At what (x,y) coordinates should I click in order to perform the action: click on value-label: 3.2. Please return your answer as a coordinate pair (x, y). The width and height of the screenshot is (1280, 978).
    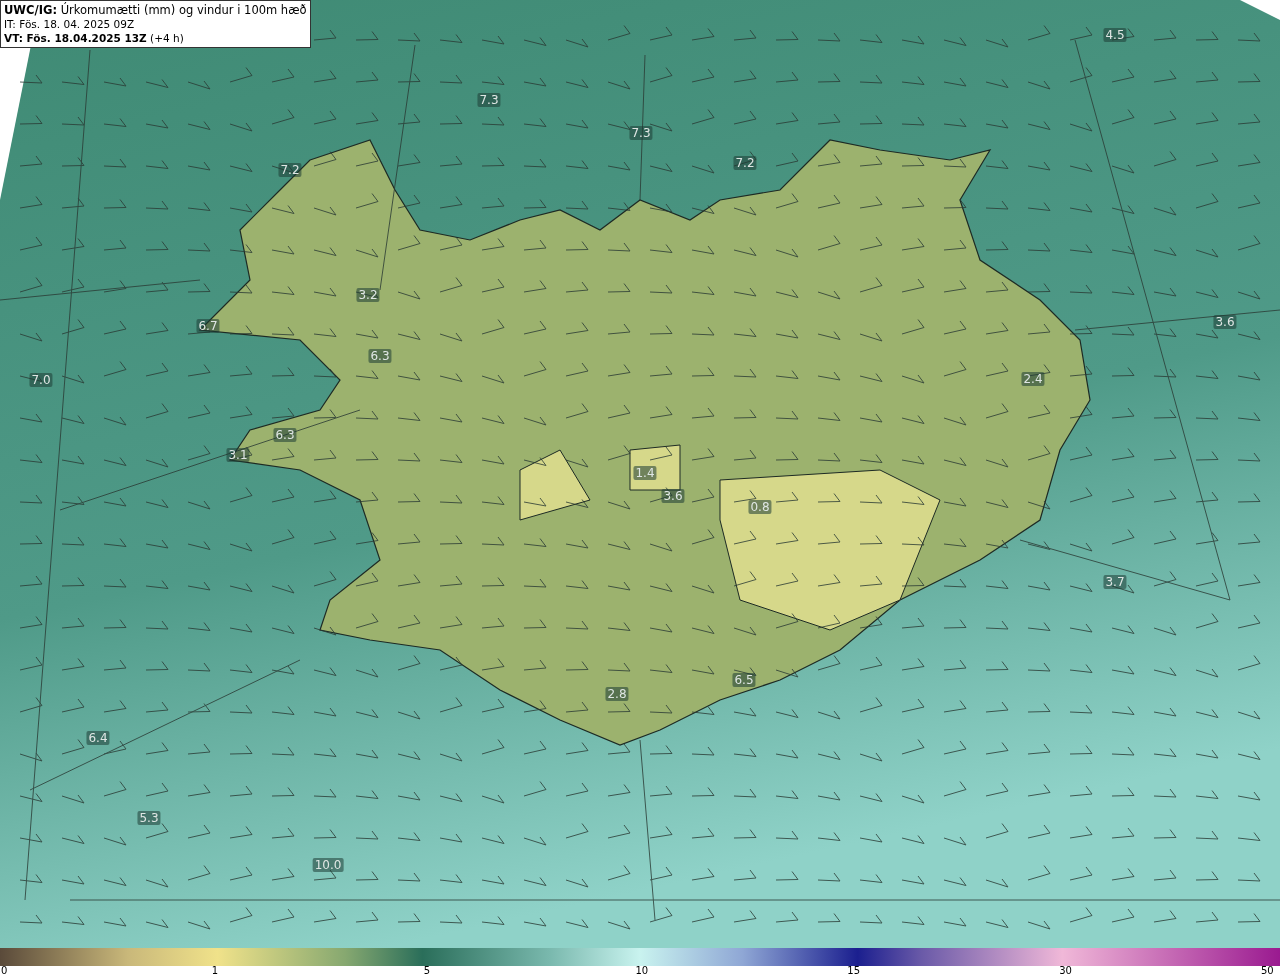
    Looking at the image, I should click on (368, 295).